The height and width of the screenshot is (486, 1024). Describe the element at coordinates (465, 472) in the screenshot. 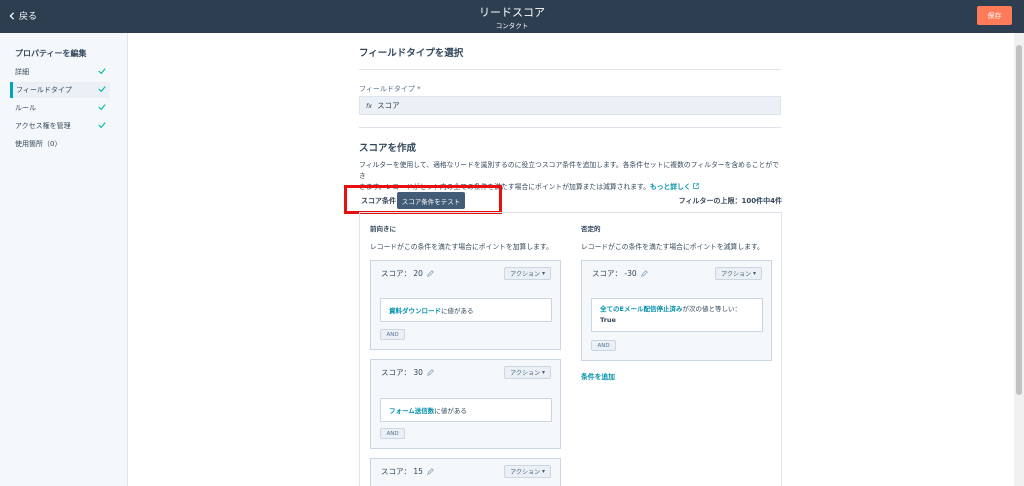

I see `score-card: スコア： 15 アクション ▾` at that location.